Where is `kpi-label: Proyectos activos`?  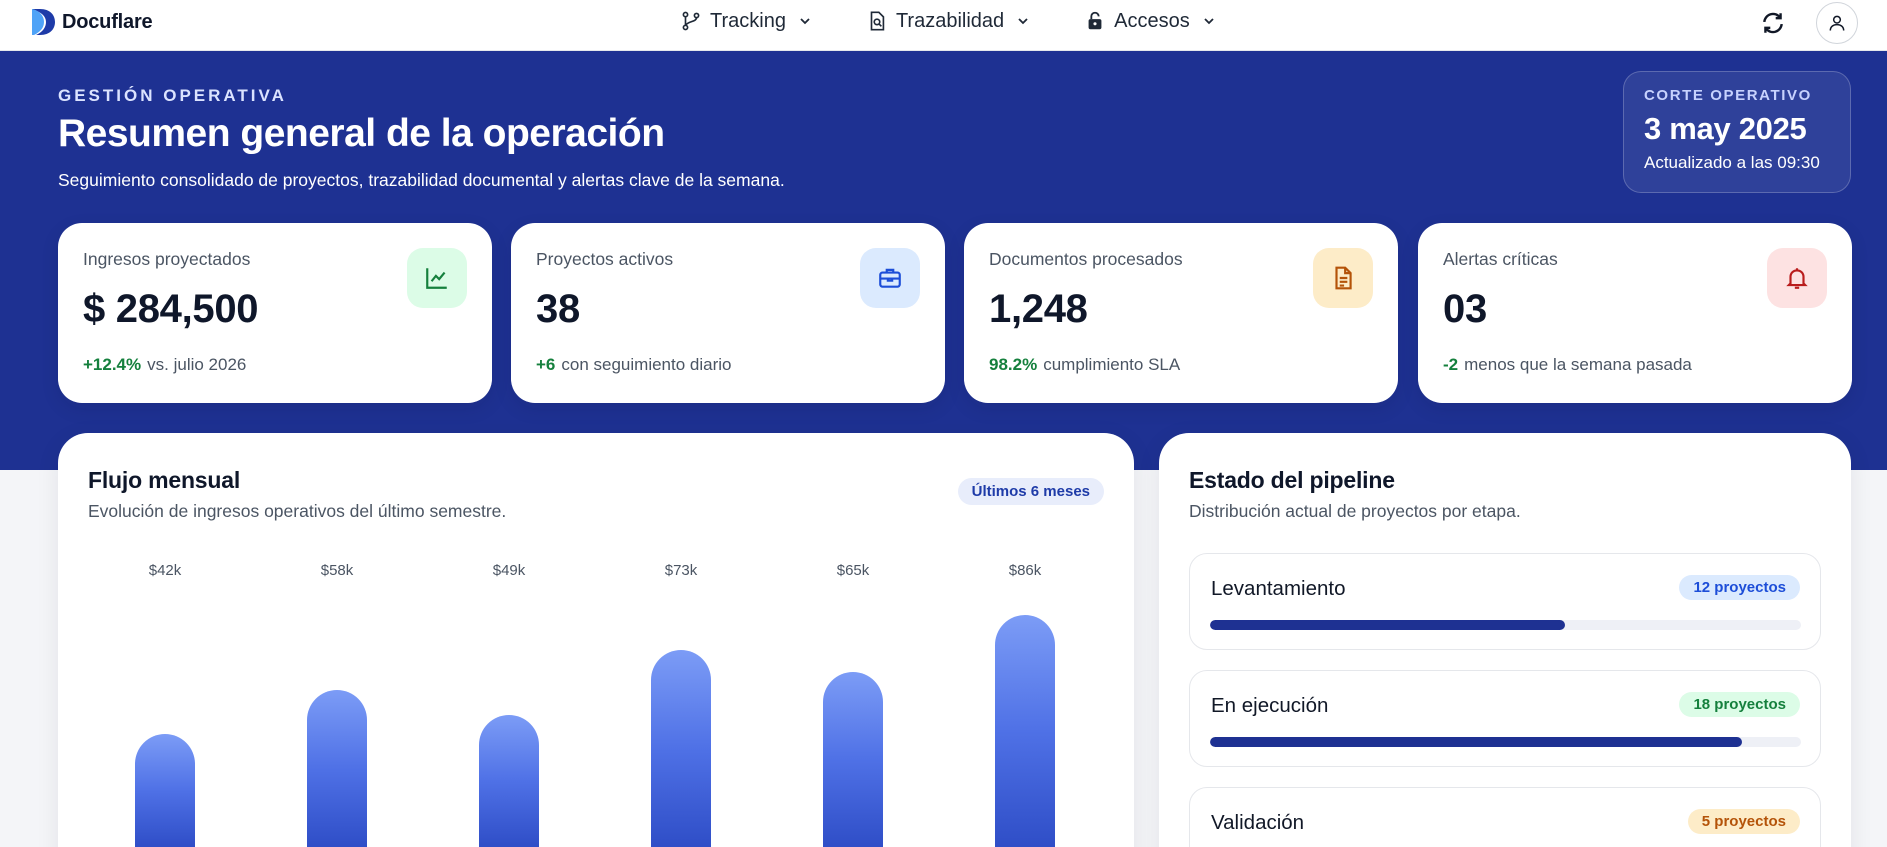 kpi-label: Proyectos activos is located at coordinates (605, 259).